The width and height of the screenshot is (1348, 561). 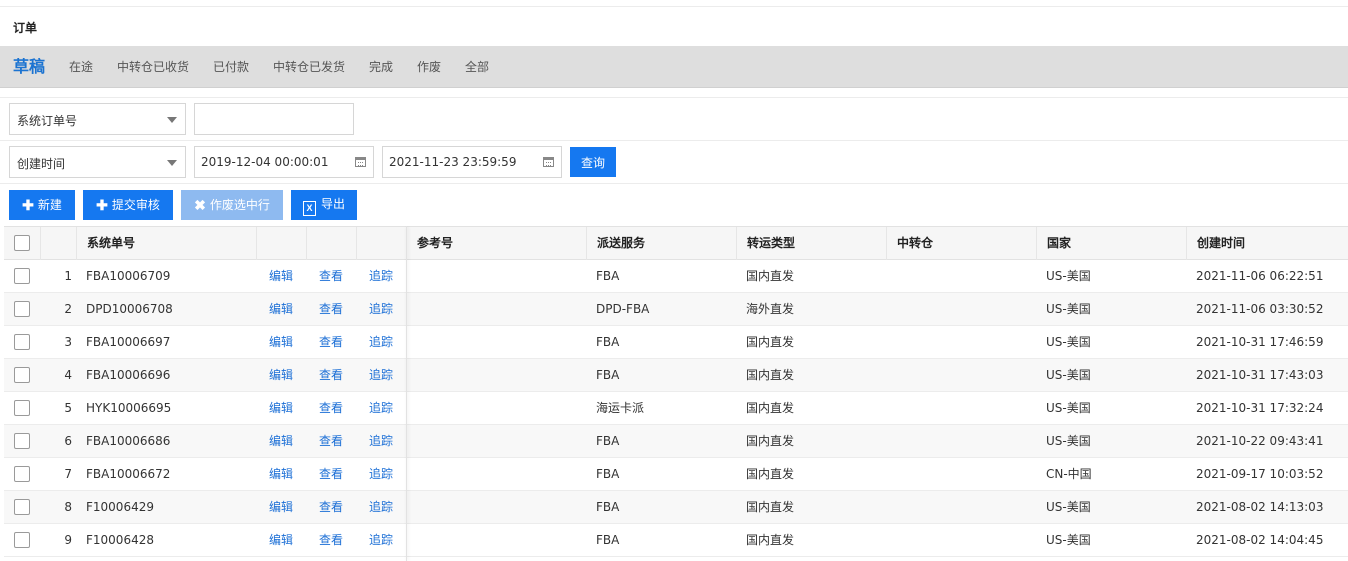 I want to click on column-header-edit, so click(x=281, y=243).